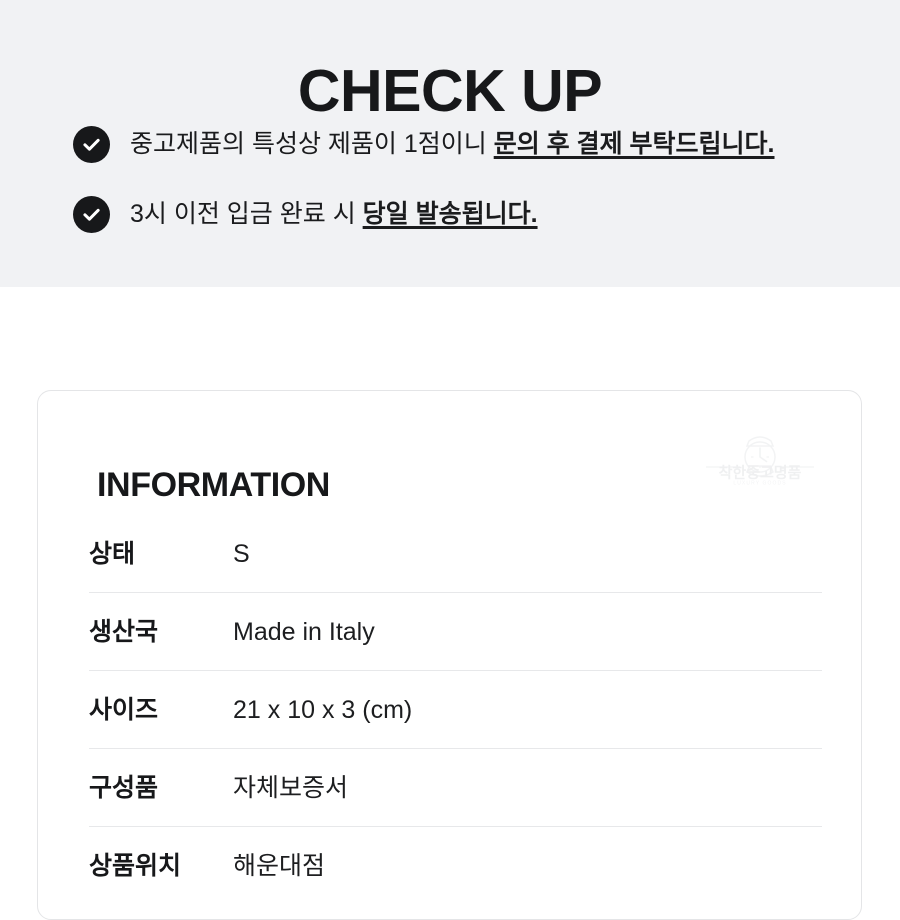 This screenshot has width=900, height=920. Describe the element at coordinates (124, 787) in the screenshot. I see `info-label-components: 구성품` at that location.